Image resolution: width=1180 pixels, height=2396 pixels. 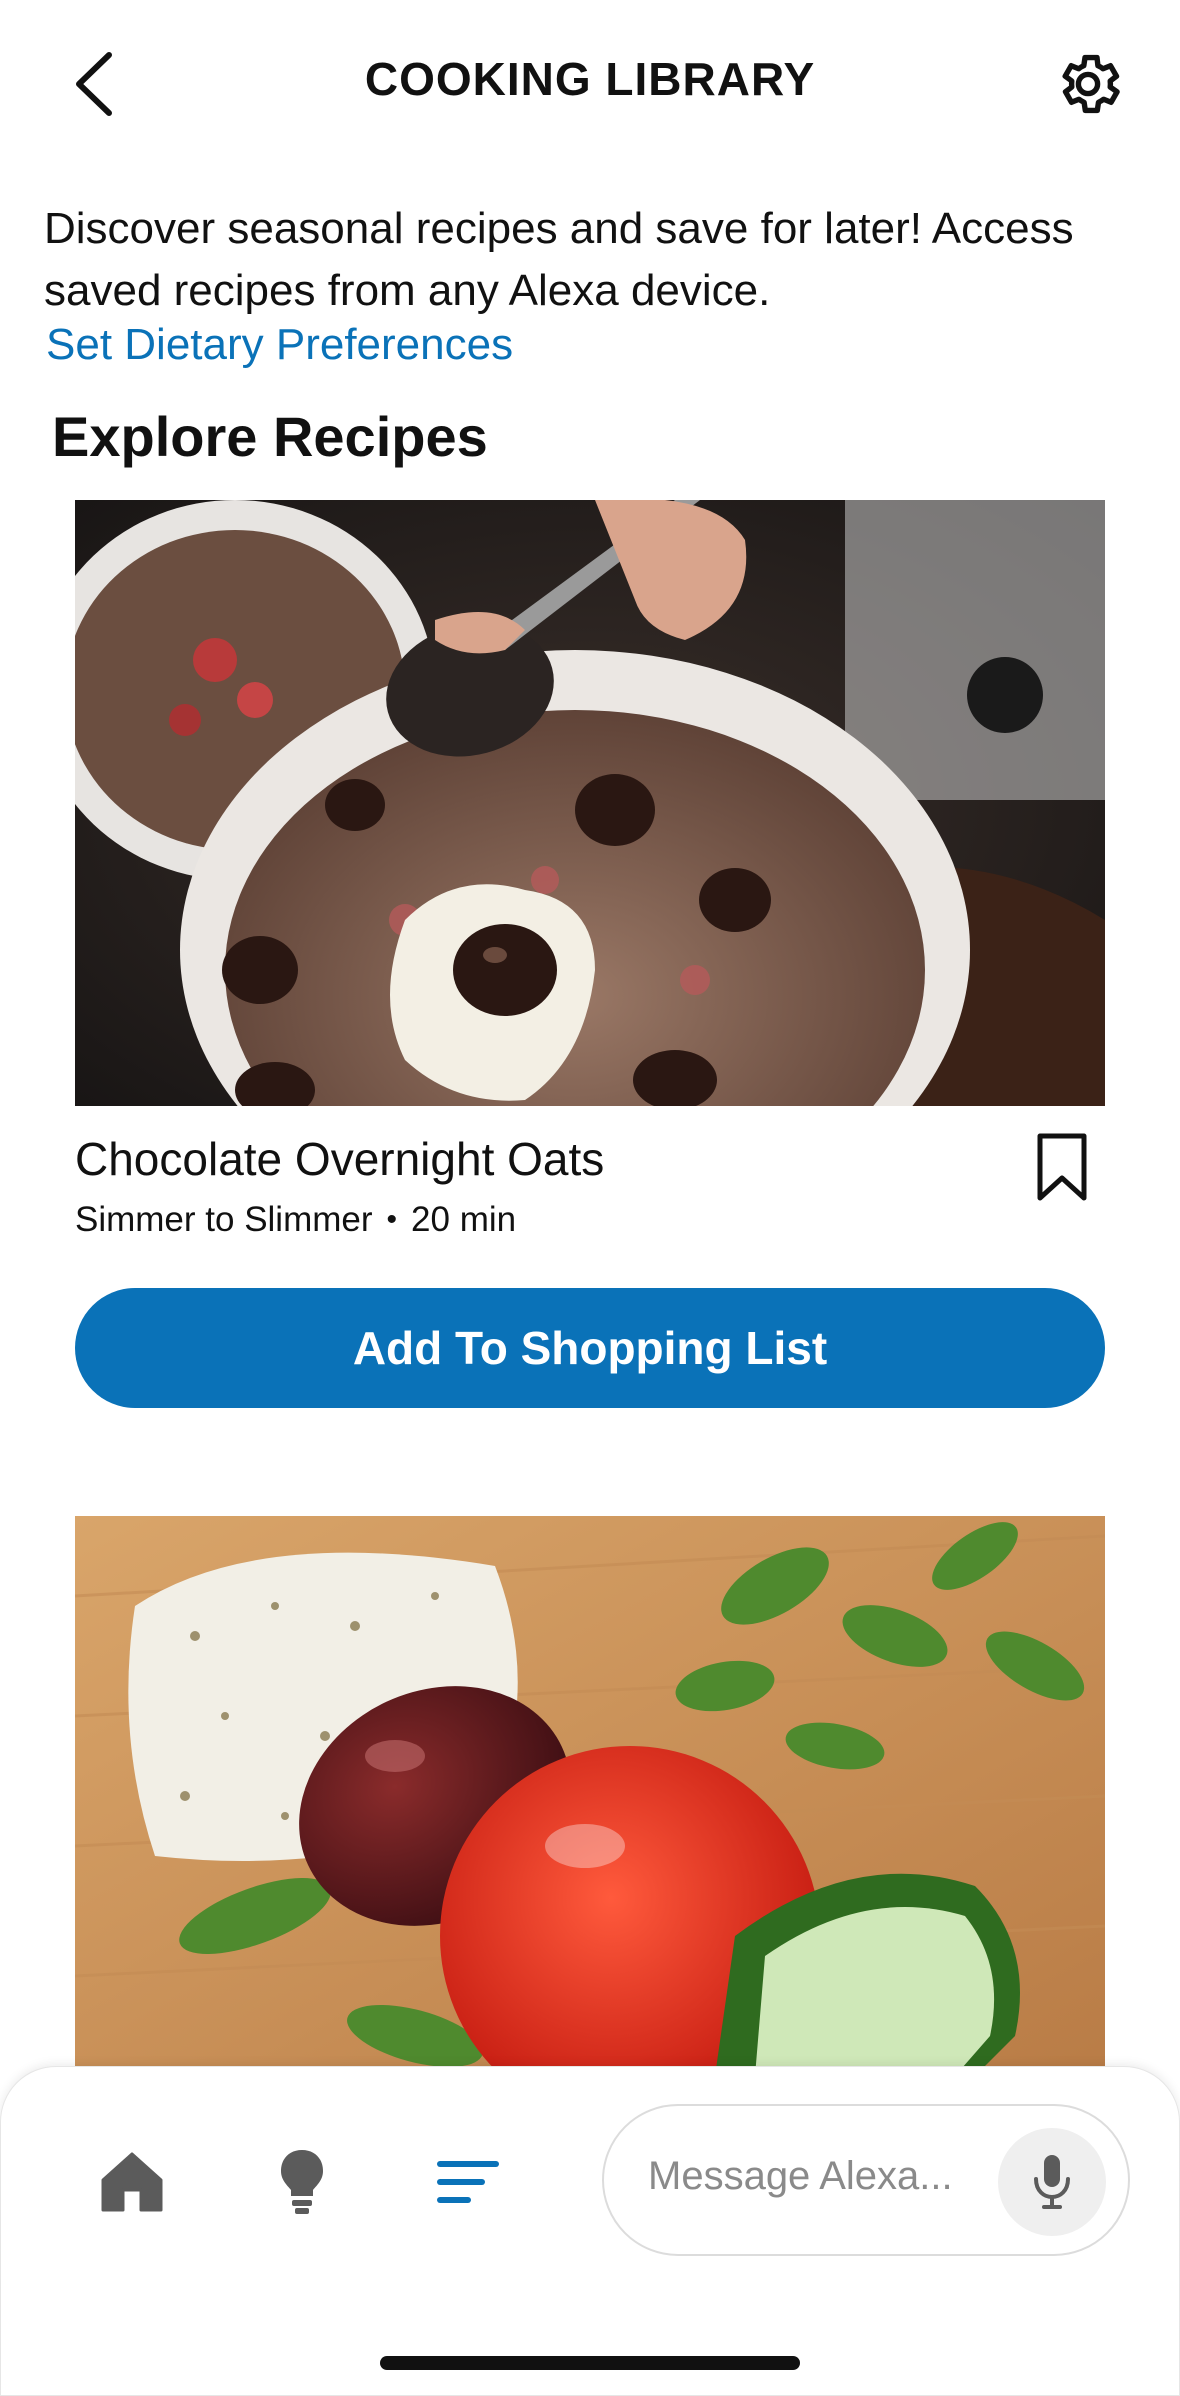 I want to click on discover-nav-button, so click(x=302, y=2182).